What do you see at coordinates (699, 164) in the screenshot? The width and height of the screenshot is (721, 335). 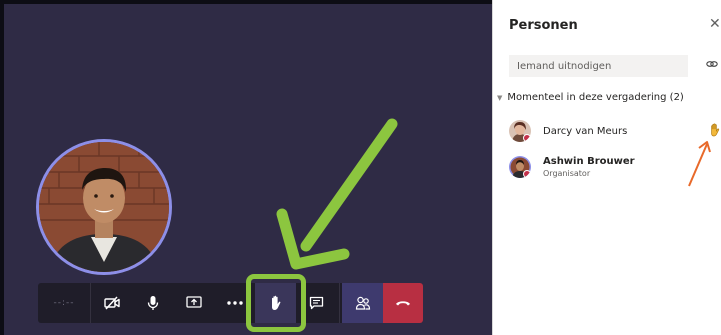 I see `orange-annotation-arrow-icon` at bounding box center [699, 164].